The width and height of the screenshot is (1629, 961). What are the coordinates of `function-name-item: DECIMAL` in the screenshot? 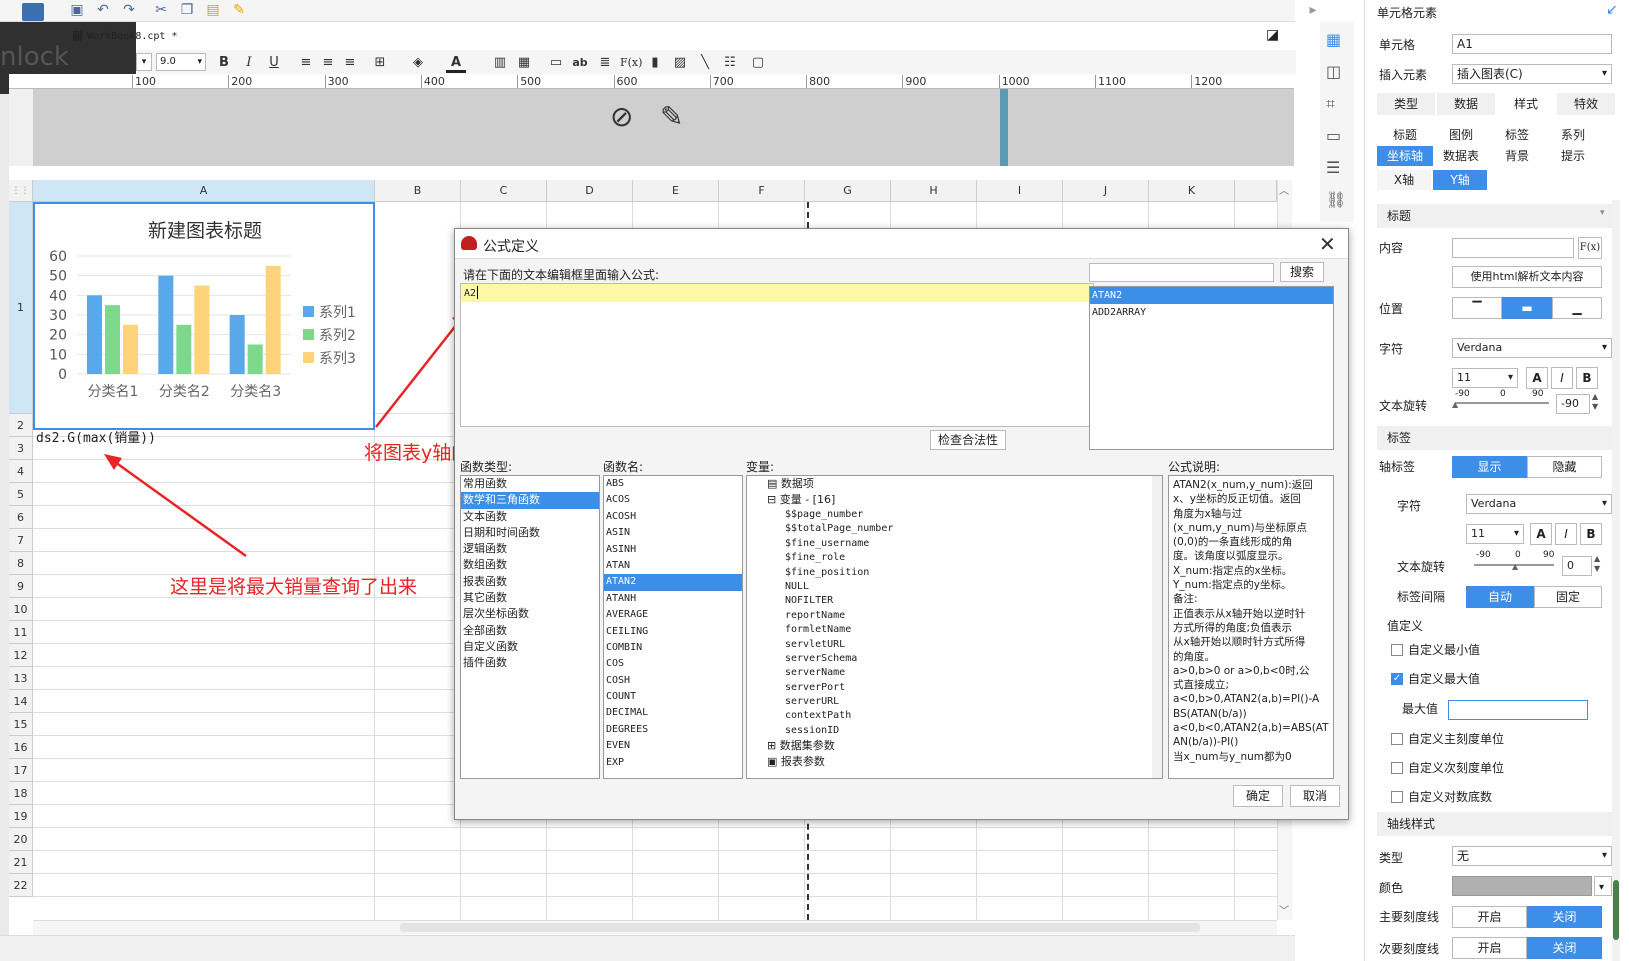 It's located at (673, 713).